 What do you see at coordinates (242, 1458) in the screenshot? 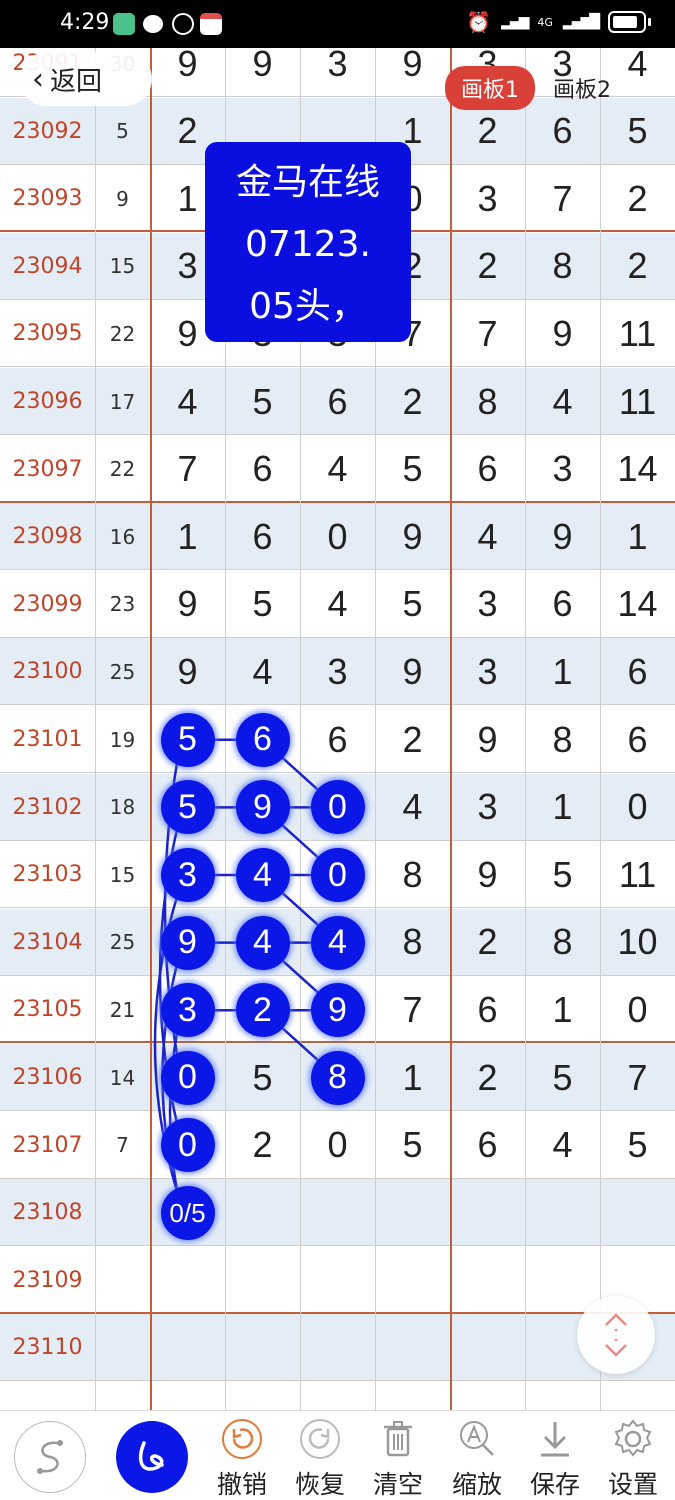
I see `undo-button: 撤销` at bounding box center [242, 1458].